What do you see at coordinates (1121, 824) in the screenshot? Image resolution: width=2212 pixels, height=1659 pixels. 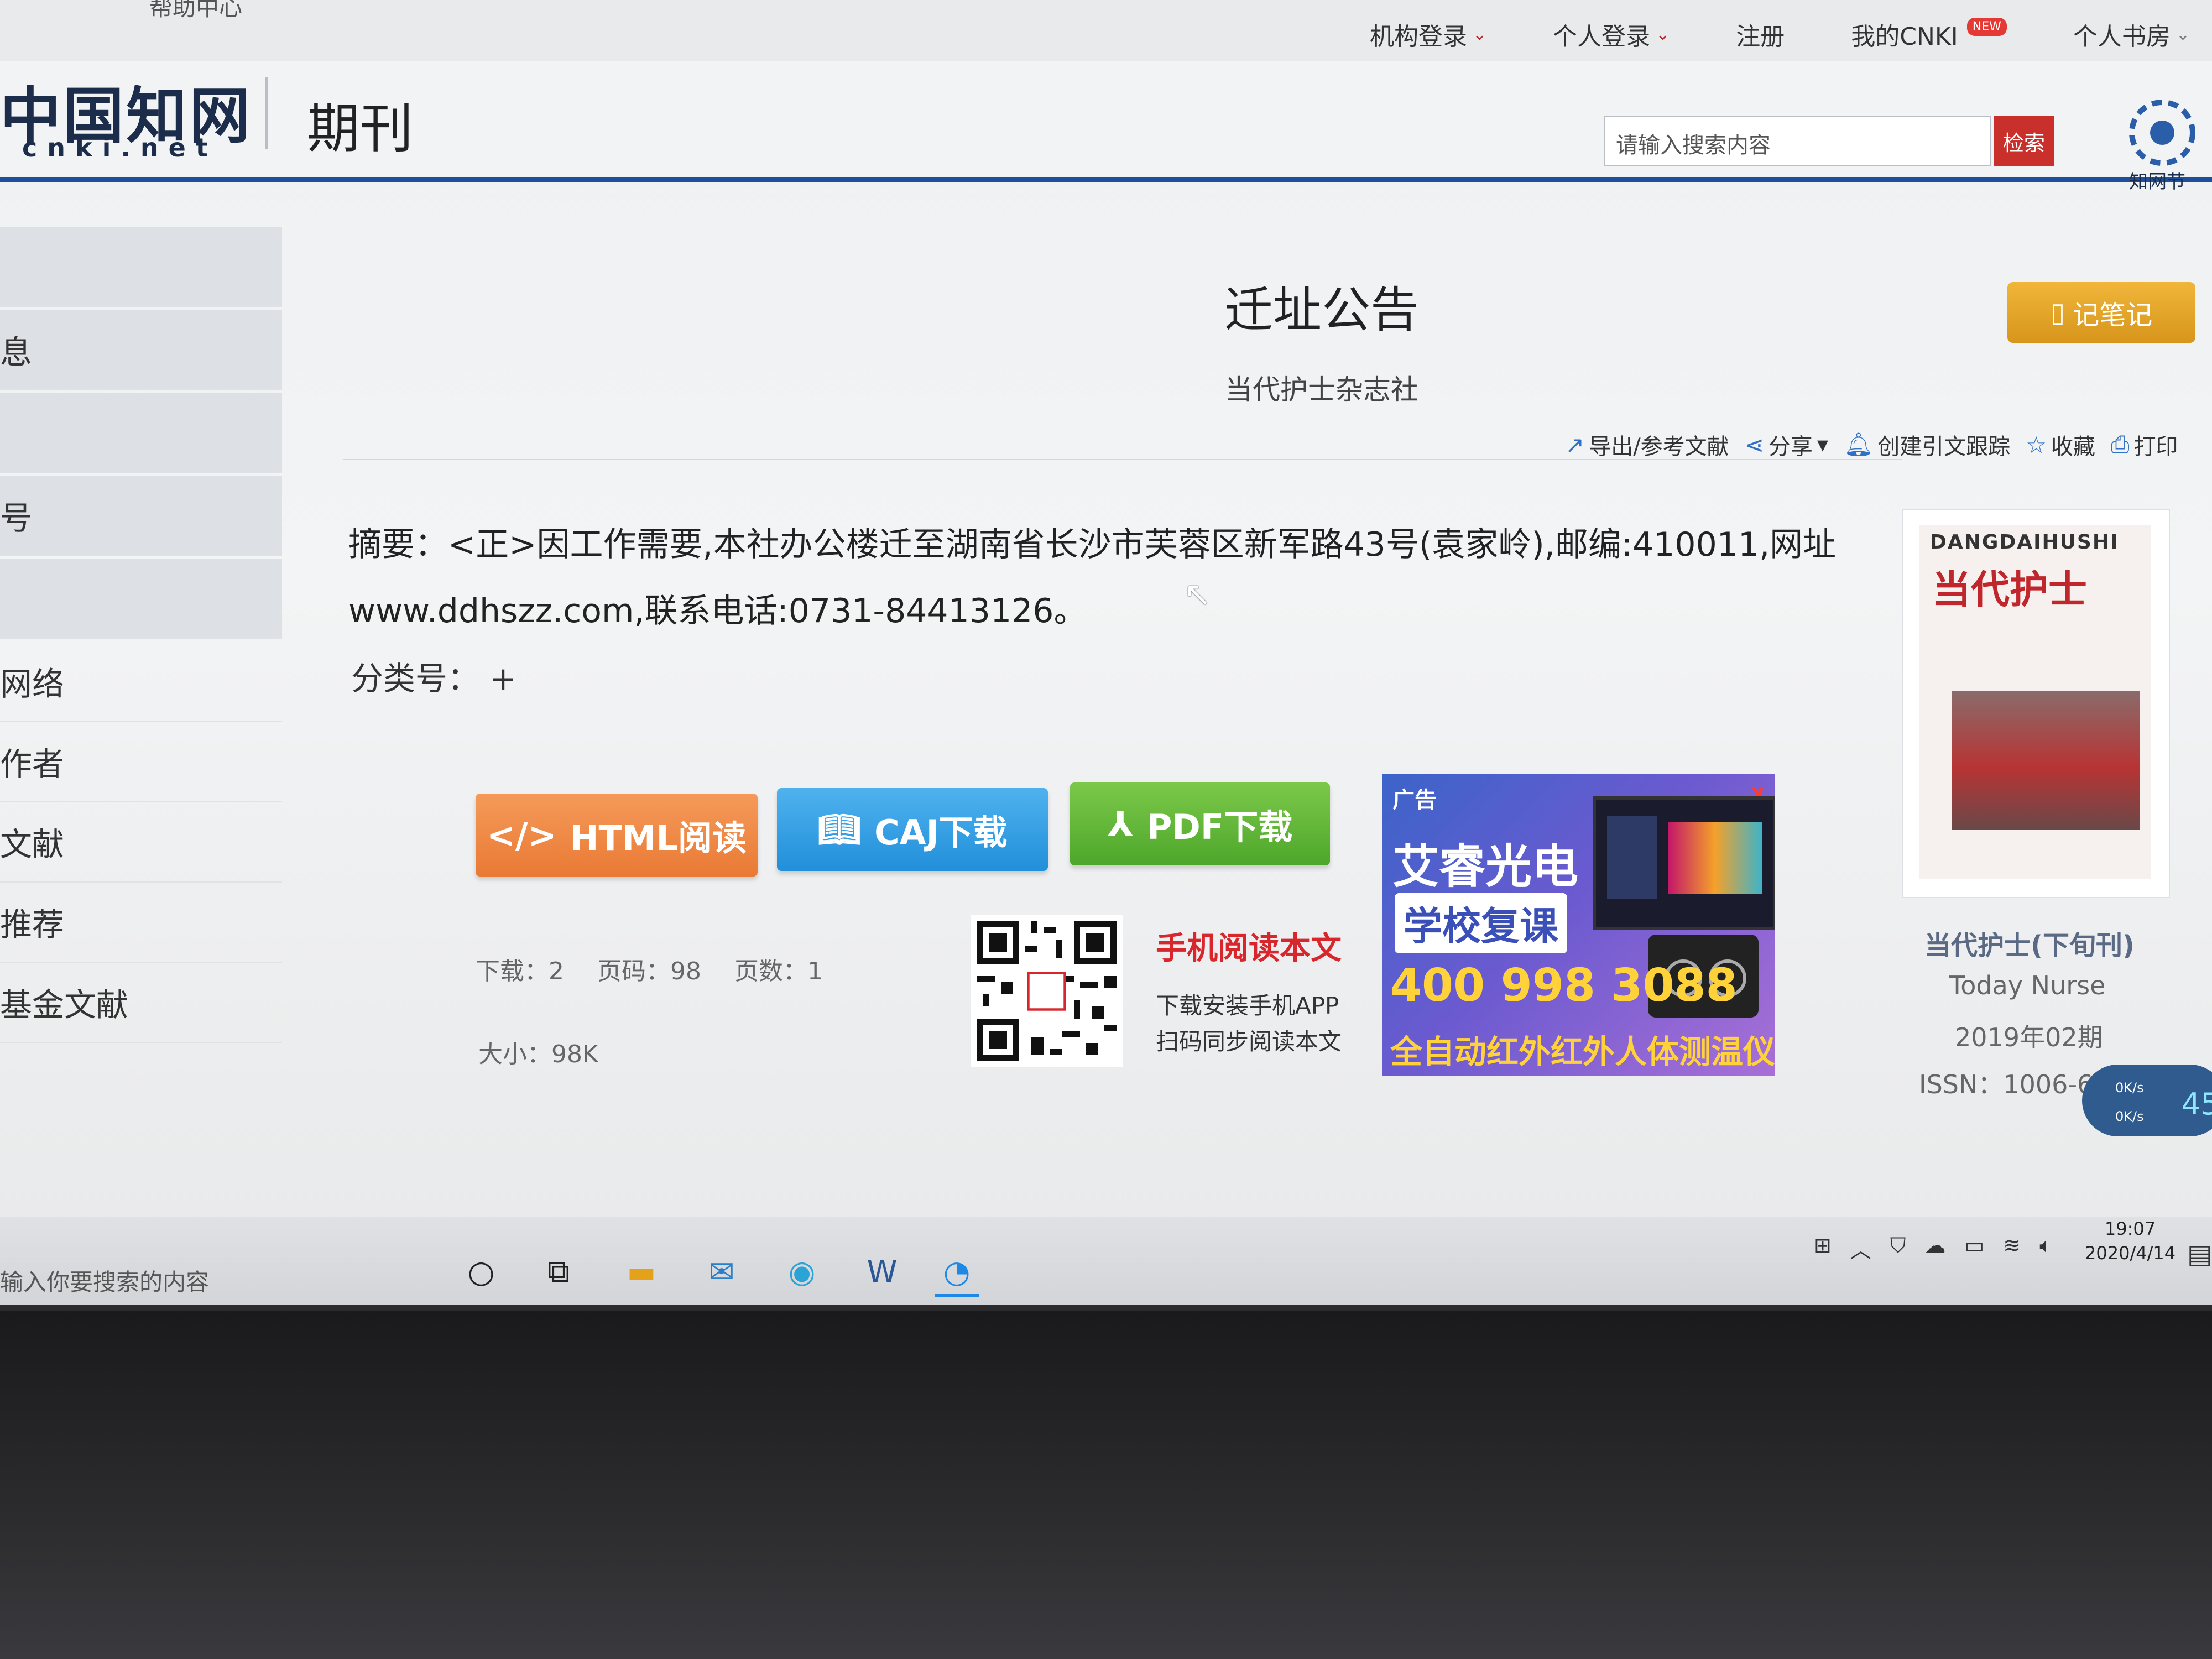 I see `pdf-icon: ⅄` at bounding box center [1121, 824].